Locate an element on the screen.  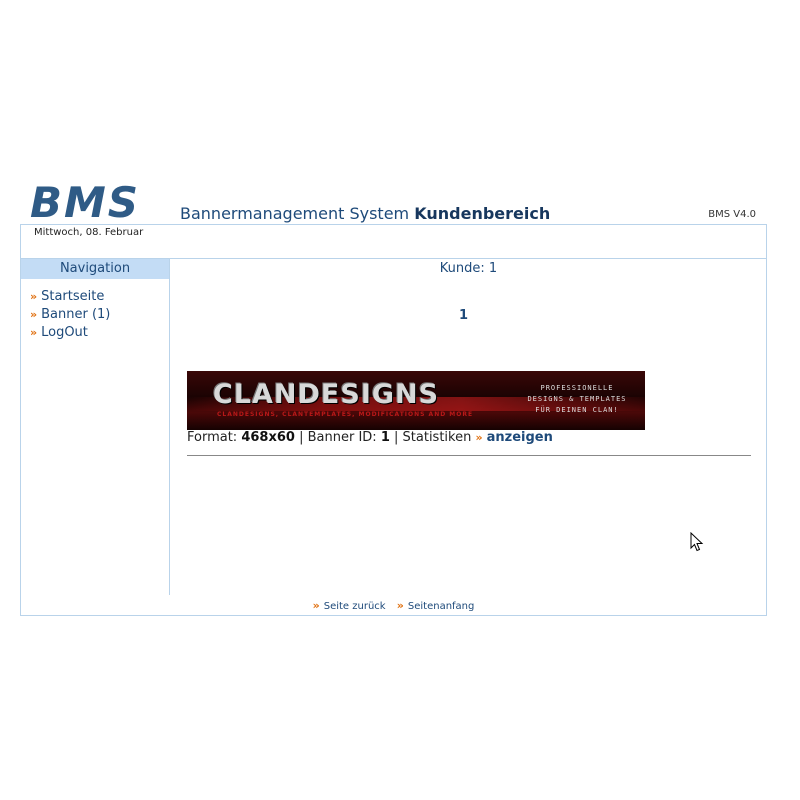
banner-main-text: CLANDESIGNS is located at coordinates (326, 394).